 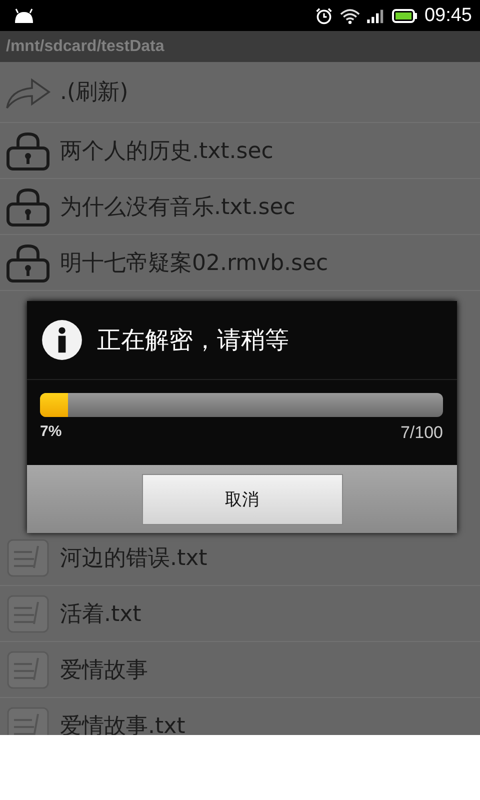 What do you see at coordinates (240, 92) in the screenshot?
I see `file-row: .(刷新)` at bounding box center [240, 92].